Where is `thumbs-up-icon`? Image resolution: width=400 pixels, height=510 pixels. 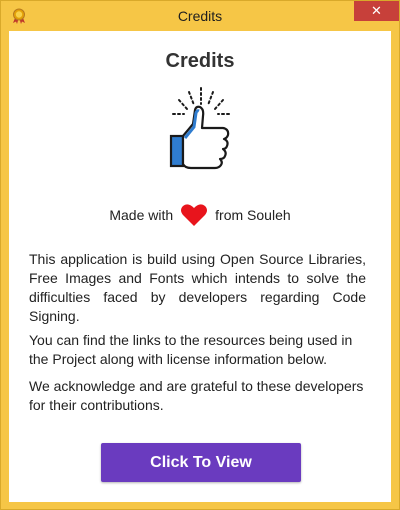 thumbs-up-icon is located at coordinates (199, 128).